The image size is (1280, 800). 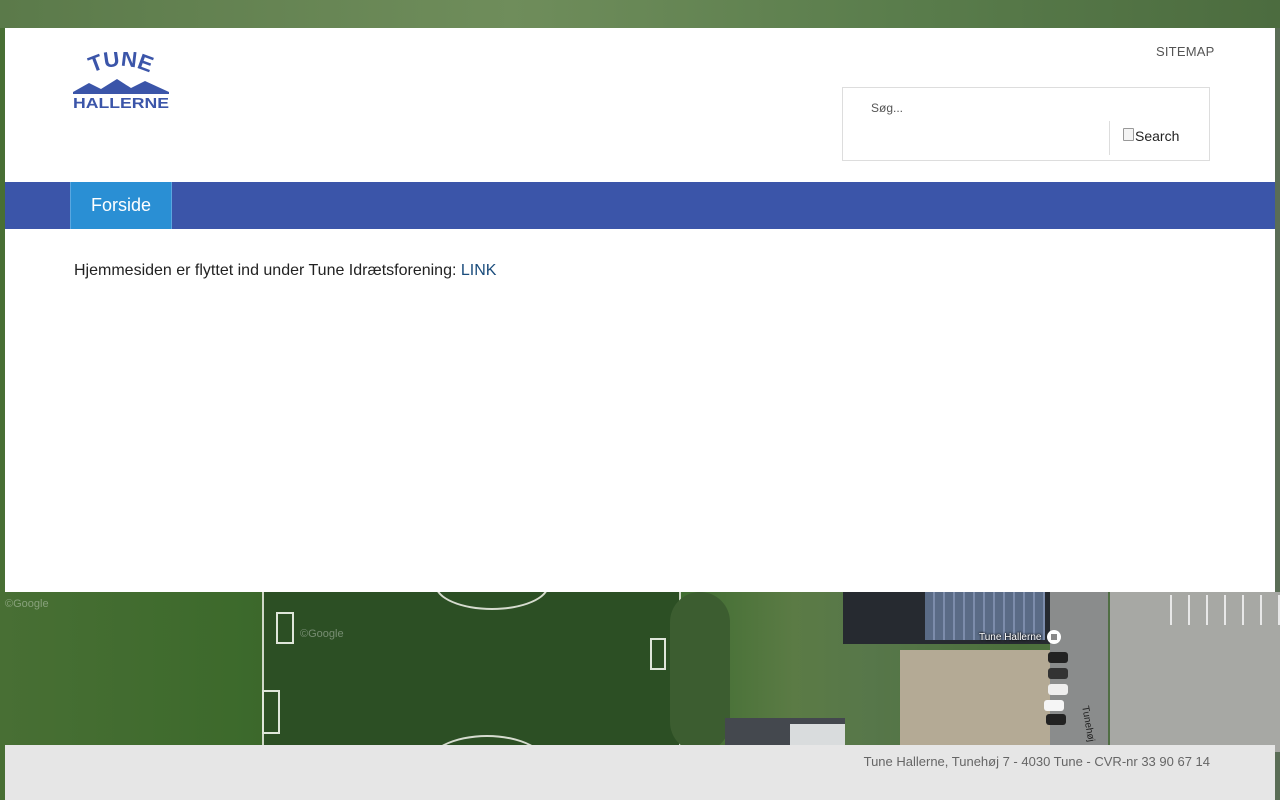 I want to click on search-button-label: Search, so click(x=1157, y=136).